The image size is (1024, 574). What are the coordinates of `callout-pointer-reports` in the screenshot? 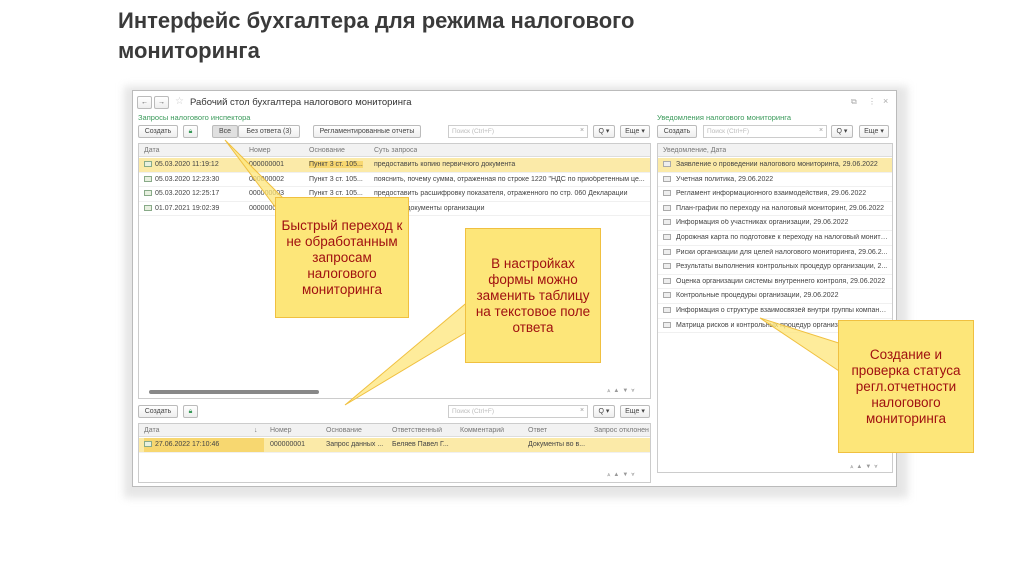 It's located at (802, 346).